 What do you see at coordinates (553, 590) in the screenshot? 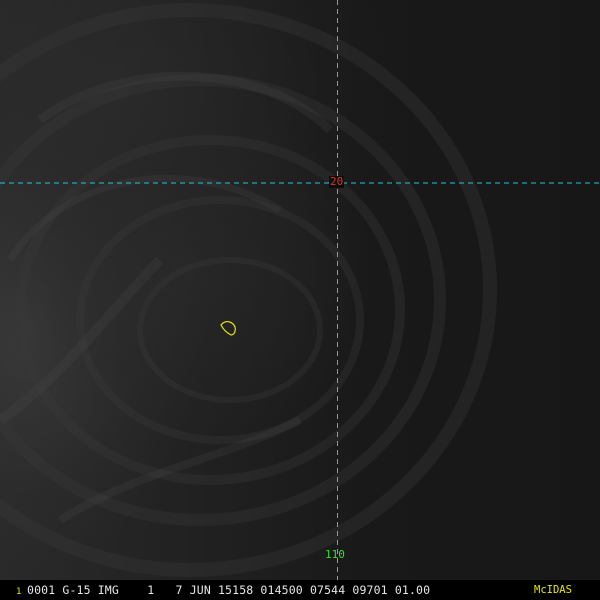
I see `software-tag: McIDAS` at bounding box center [553, 590].